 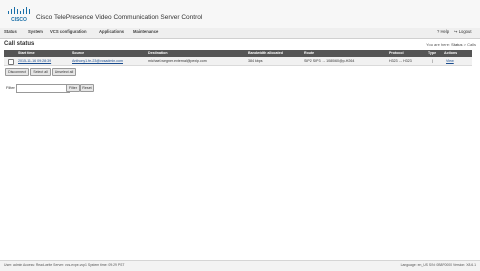 What do you see at coordinates (87, 88) in the screenshot?
I see `reset-button: Reset` at bounding box center [87, 88].